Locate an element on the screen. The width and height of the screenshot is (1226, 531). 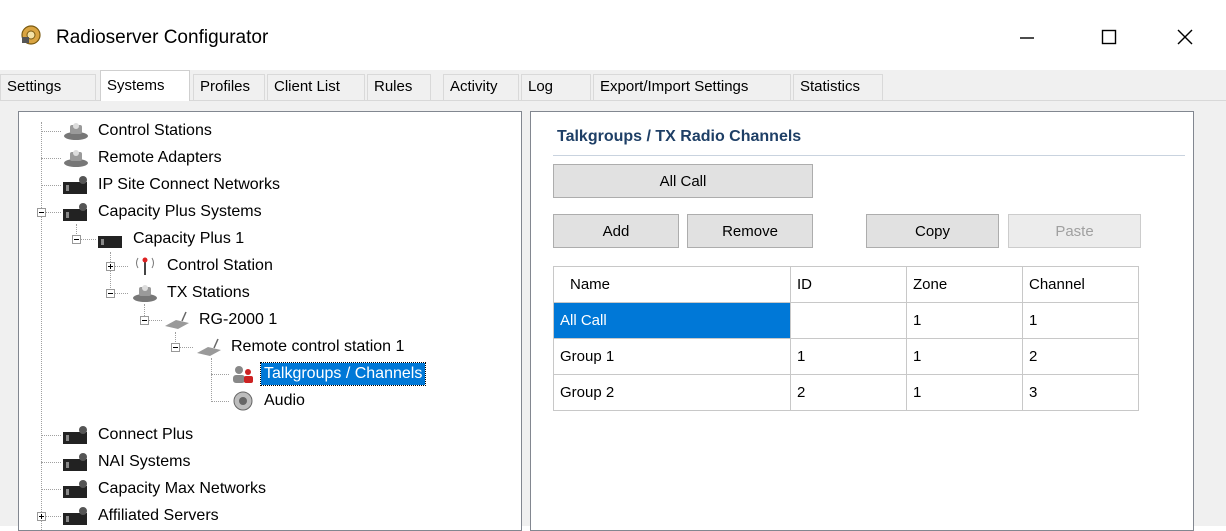
column-header-zone: Zone is located at coordinates (964, 284).